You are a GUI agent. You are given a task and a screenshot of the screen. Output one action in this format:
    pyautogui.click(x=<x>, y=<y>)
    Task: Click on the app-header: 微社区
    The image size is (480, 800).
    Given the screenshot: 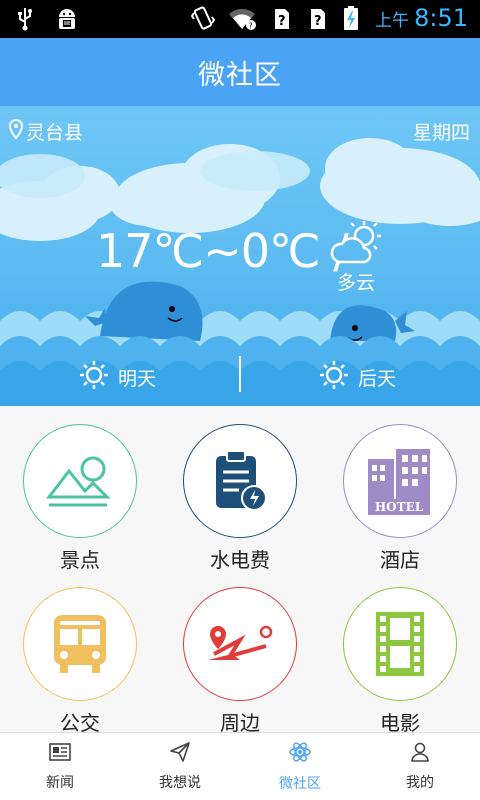 What is the action you would take?
    pyautogui.click(x=240, y=72)
    